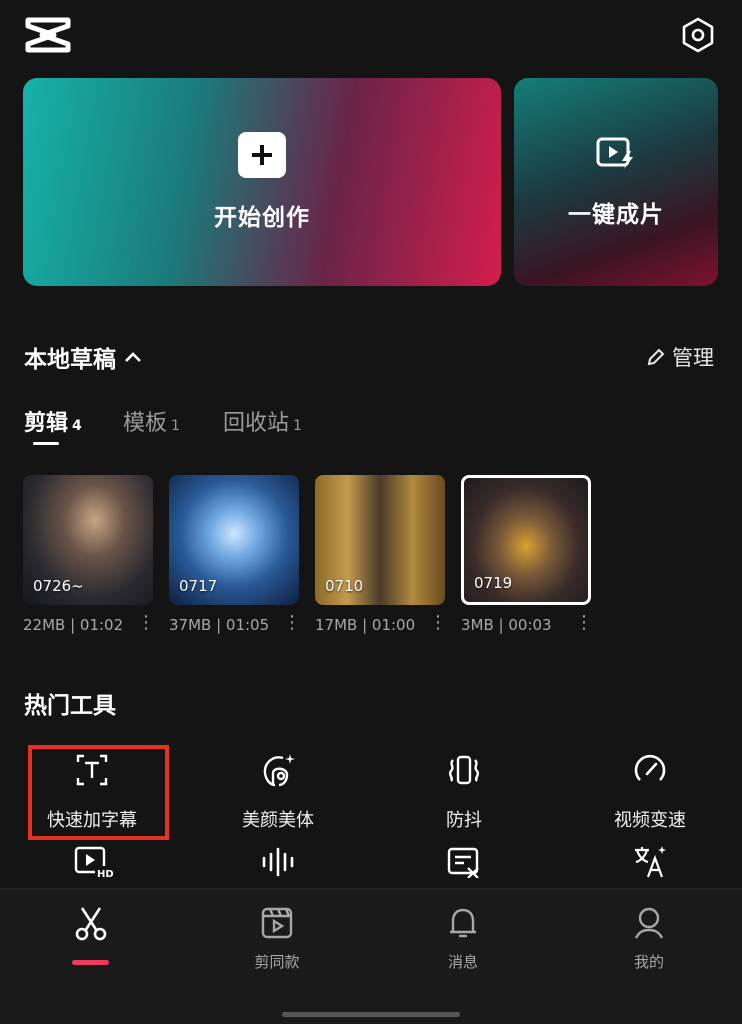 This screenshot has width=742, height=1024. I want to click on audio-wave-icon, so click(278, 864).